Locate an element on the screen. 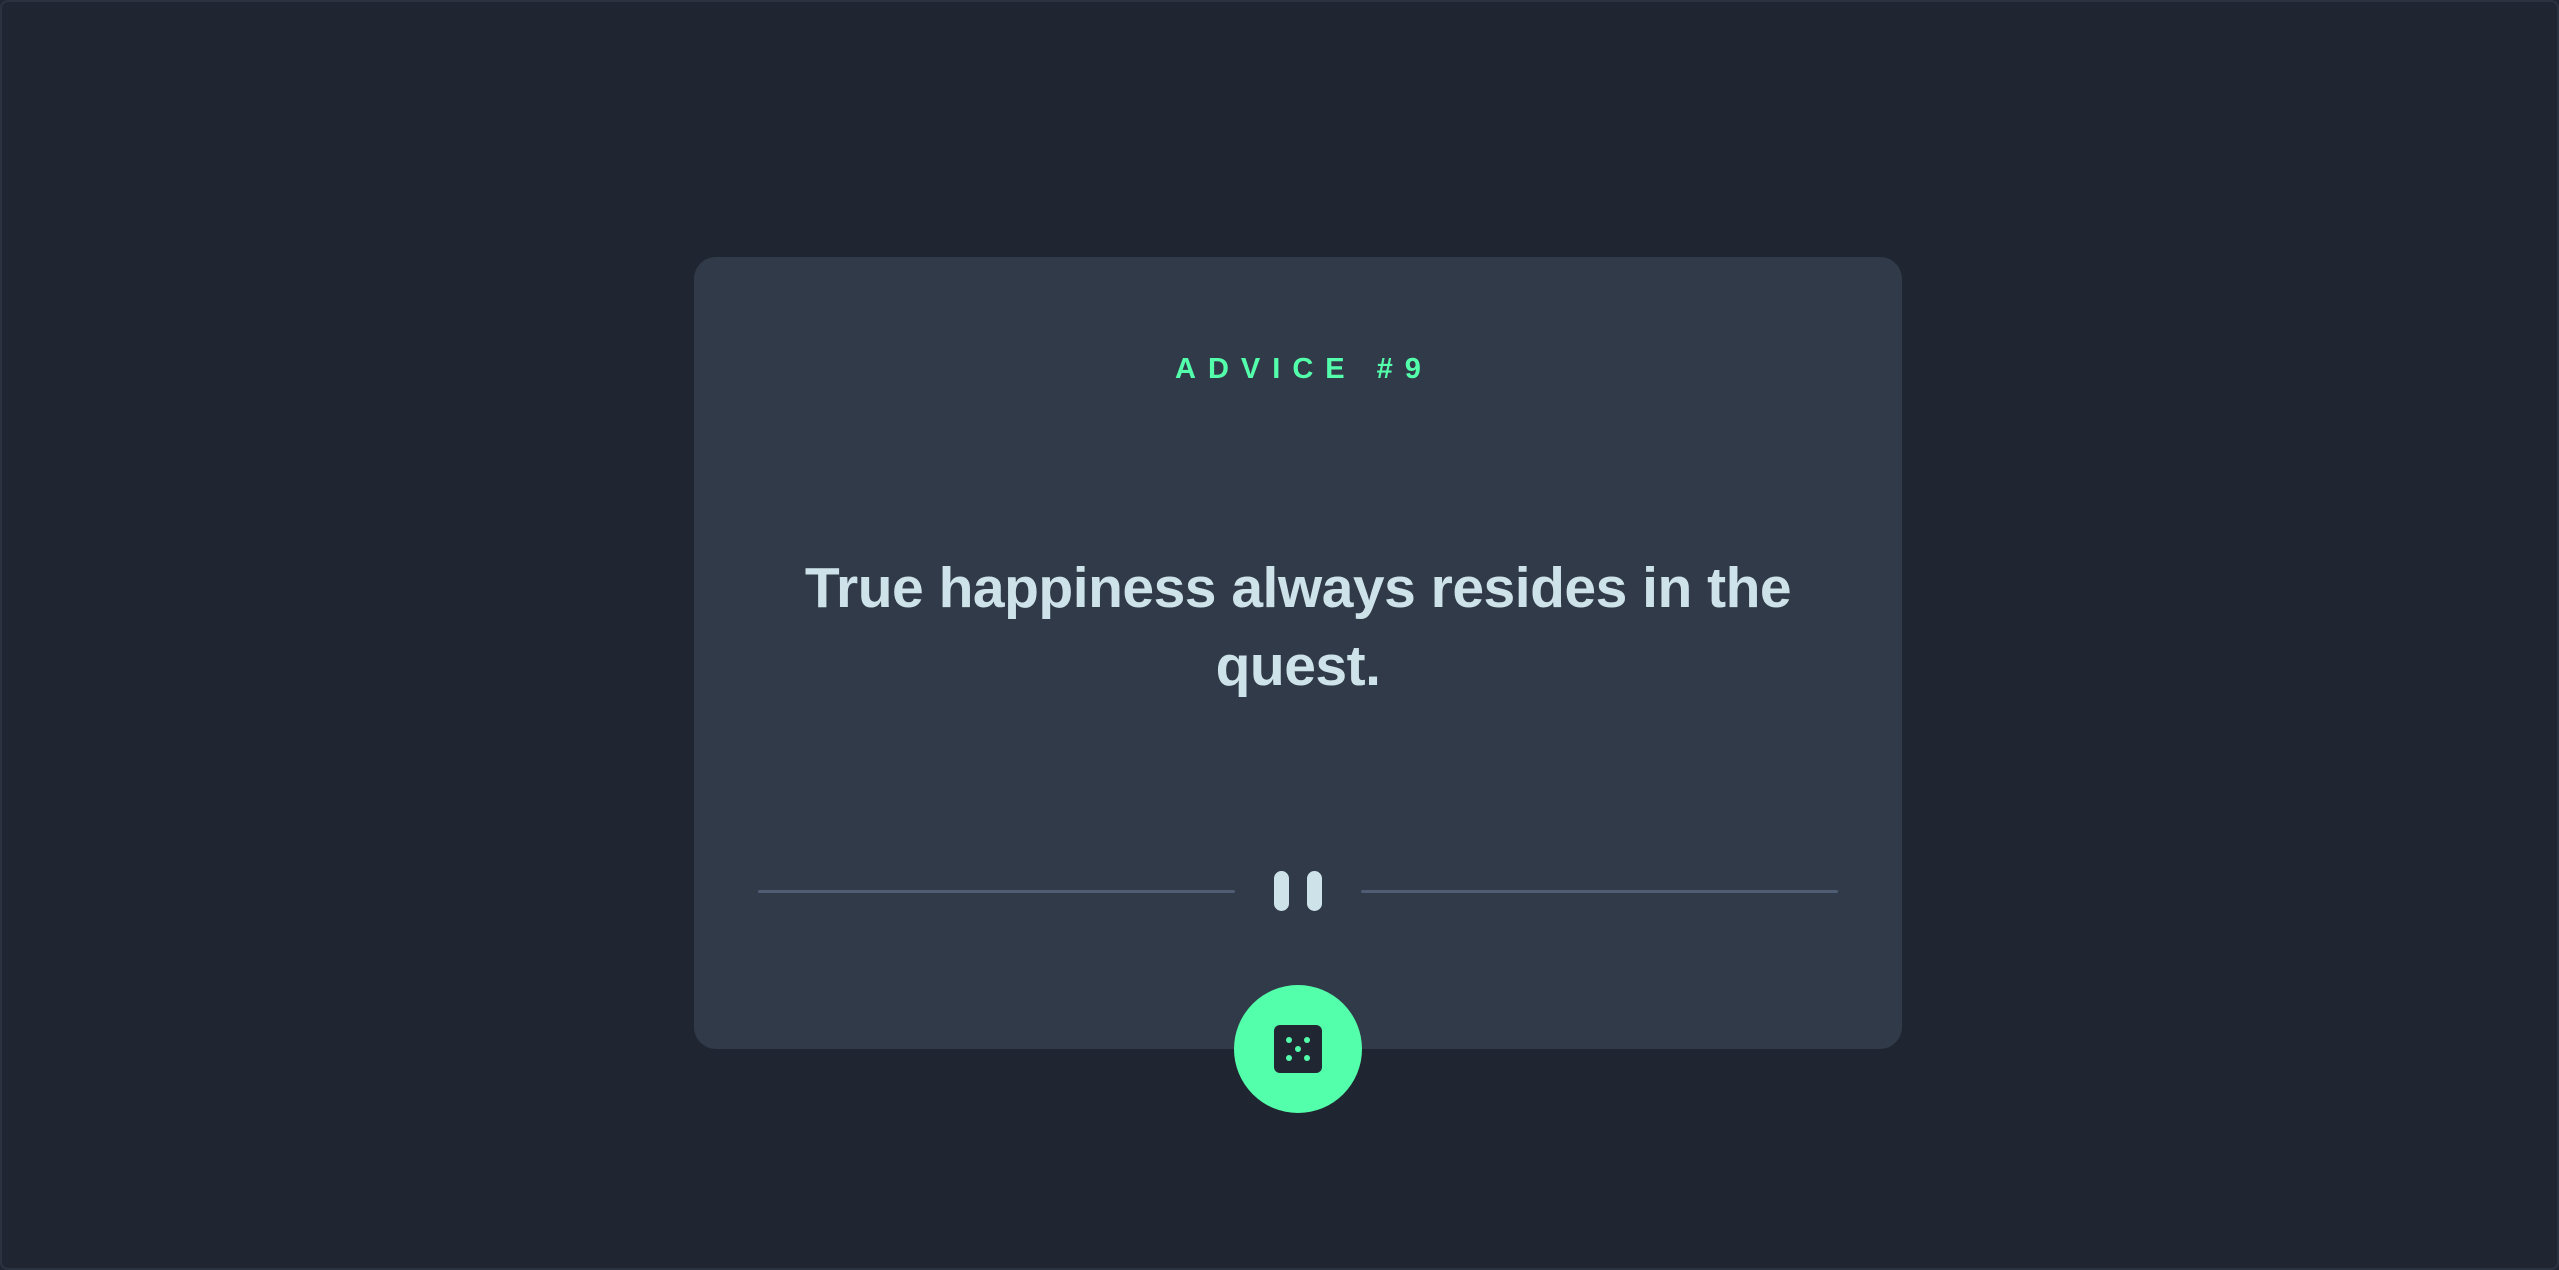  advice-number: ADVICE #9 is located at coordinates (1304, 369).